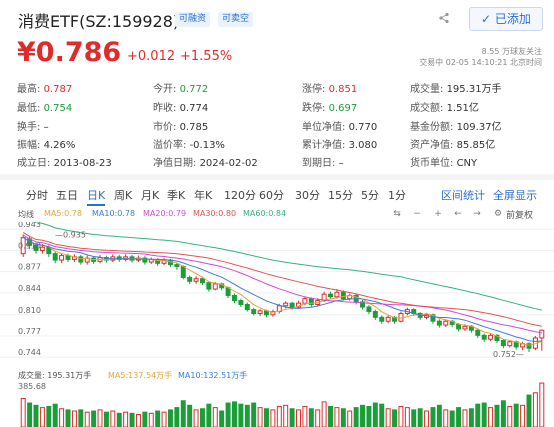  What do you see at coordinates (277, 374) in the screenshot?
I see `volume-legend: 成交量: 195.31万手 MA5:137.54万手 MA10:132.51万手` at bounding box center [277, 374].